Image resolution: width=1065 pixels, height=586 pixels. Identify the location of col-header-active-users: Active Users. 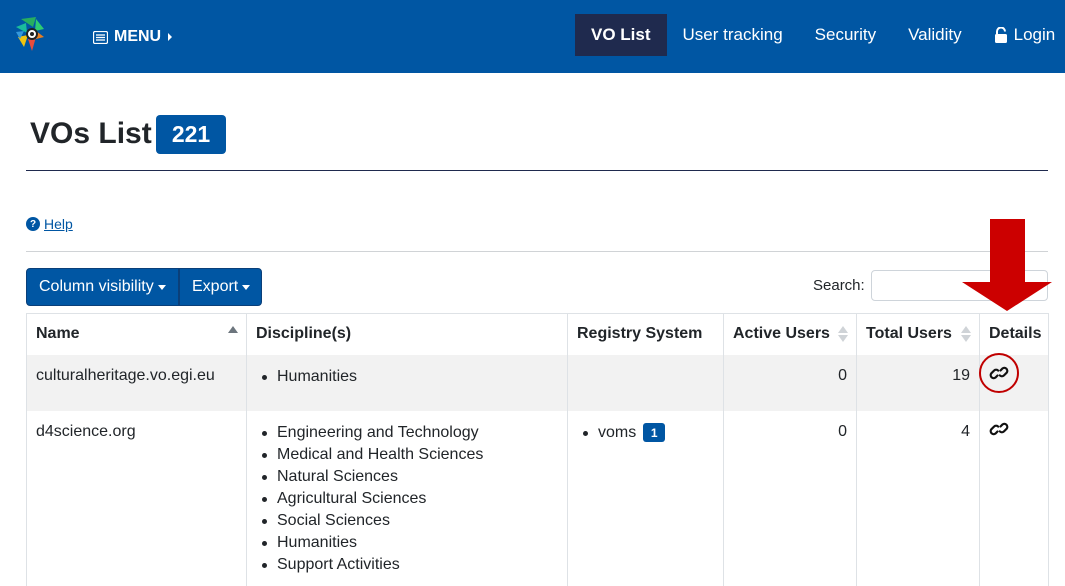
(790, 334).